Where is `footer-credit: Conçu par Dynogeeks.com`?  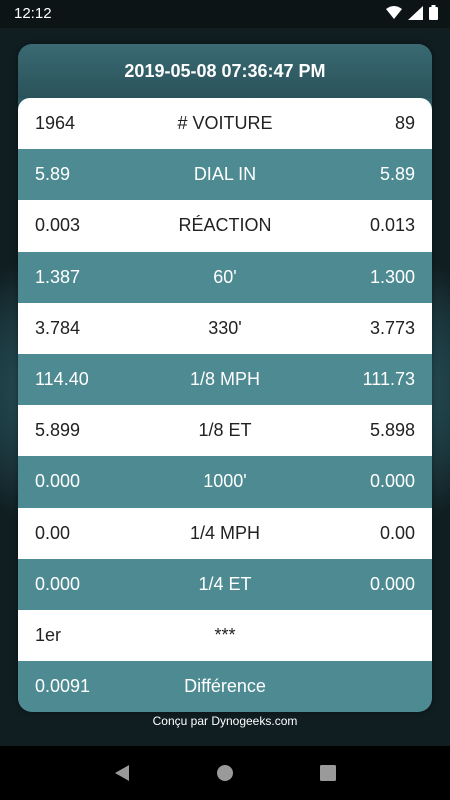 footer-credit: Conçu par Dynogeeks.com is located at coordinates (225, 721).